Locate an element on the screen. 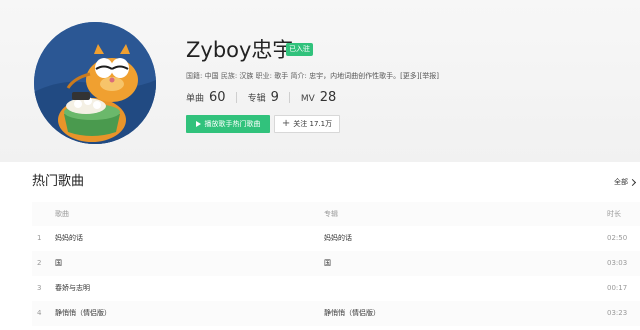 The image size is (640, 330). occupation-label: 职业: is located at coordinates (264, 76).